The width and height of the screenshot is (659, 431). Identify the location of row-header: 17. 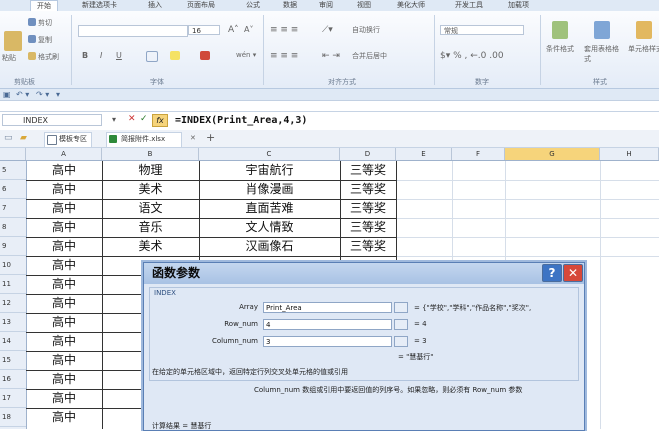
(13, 398).